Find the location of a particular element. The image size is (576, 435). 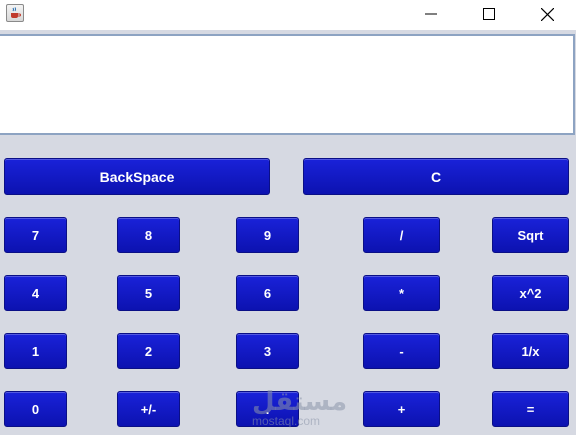

watermark-arabic: مستقل is located at coordinates (300, 401).